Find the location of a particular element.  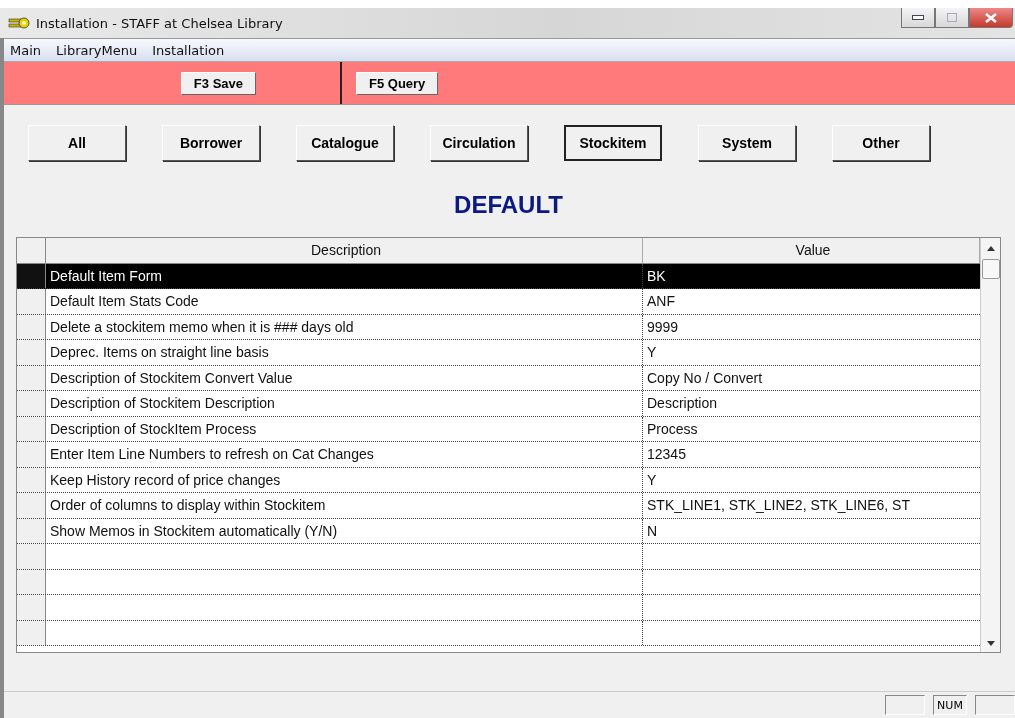

table-row: Description of Stockitem Description Description is located at coordinates (498, 404).